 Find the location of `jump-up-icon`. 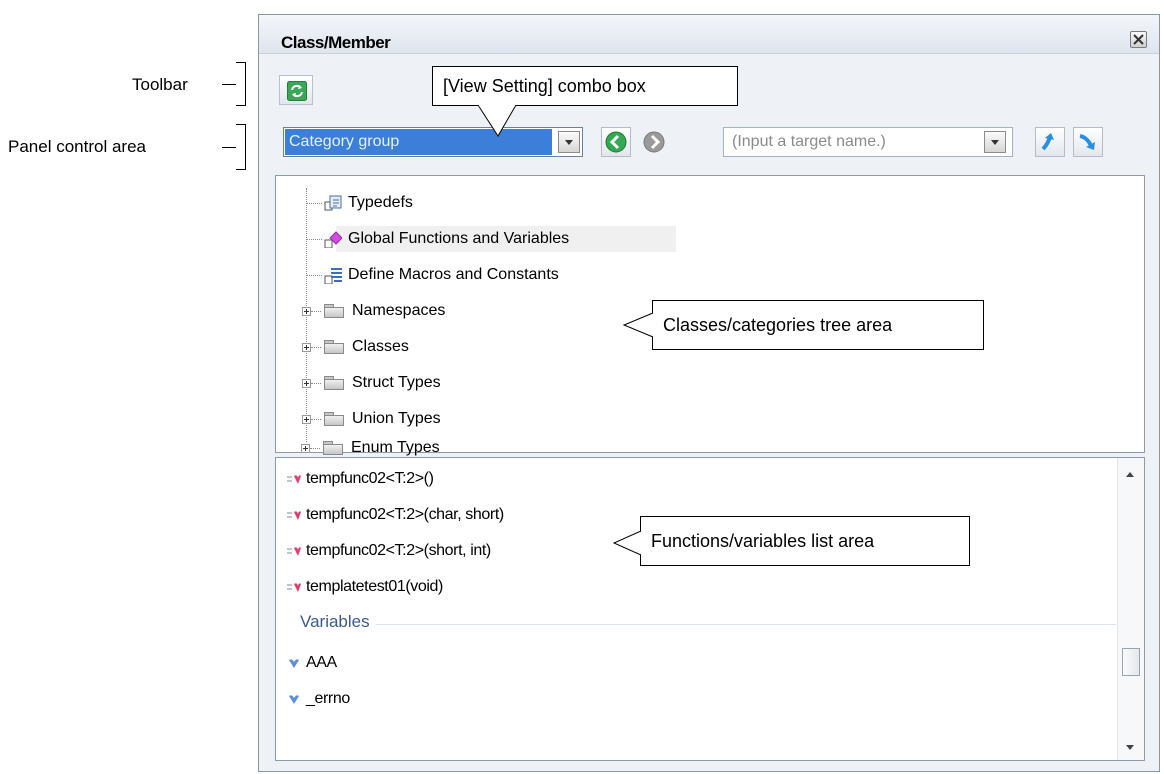

jump-up-icon is located at coordinates (1047, 142).